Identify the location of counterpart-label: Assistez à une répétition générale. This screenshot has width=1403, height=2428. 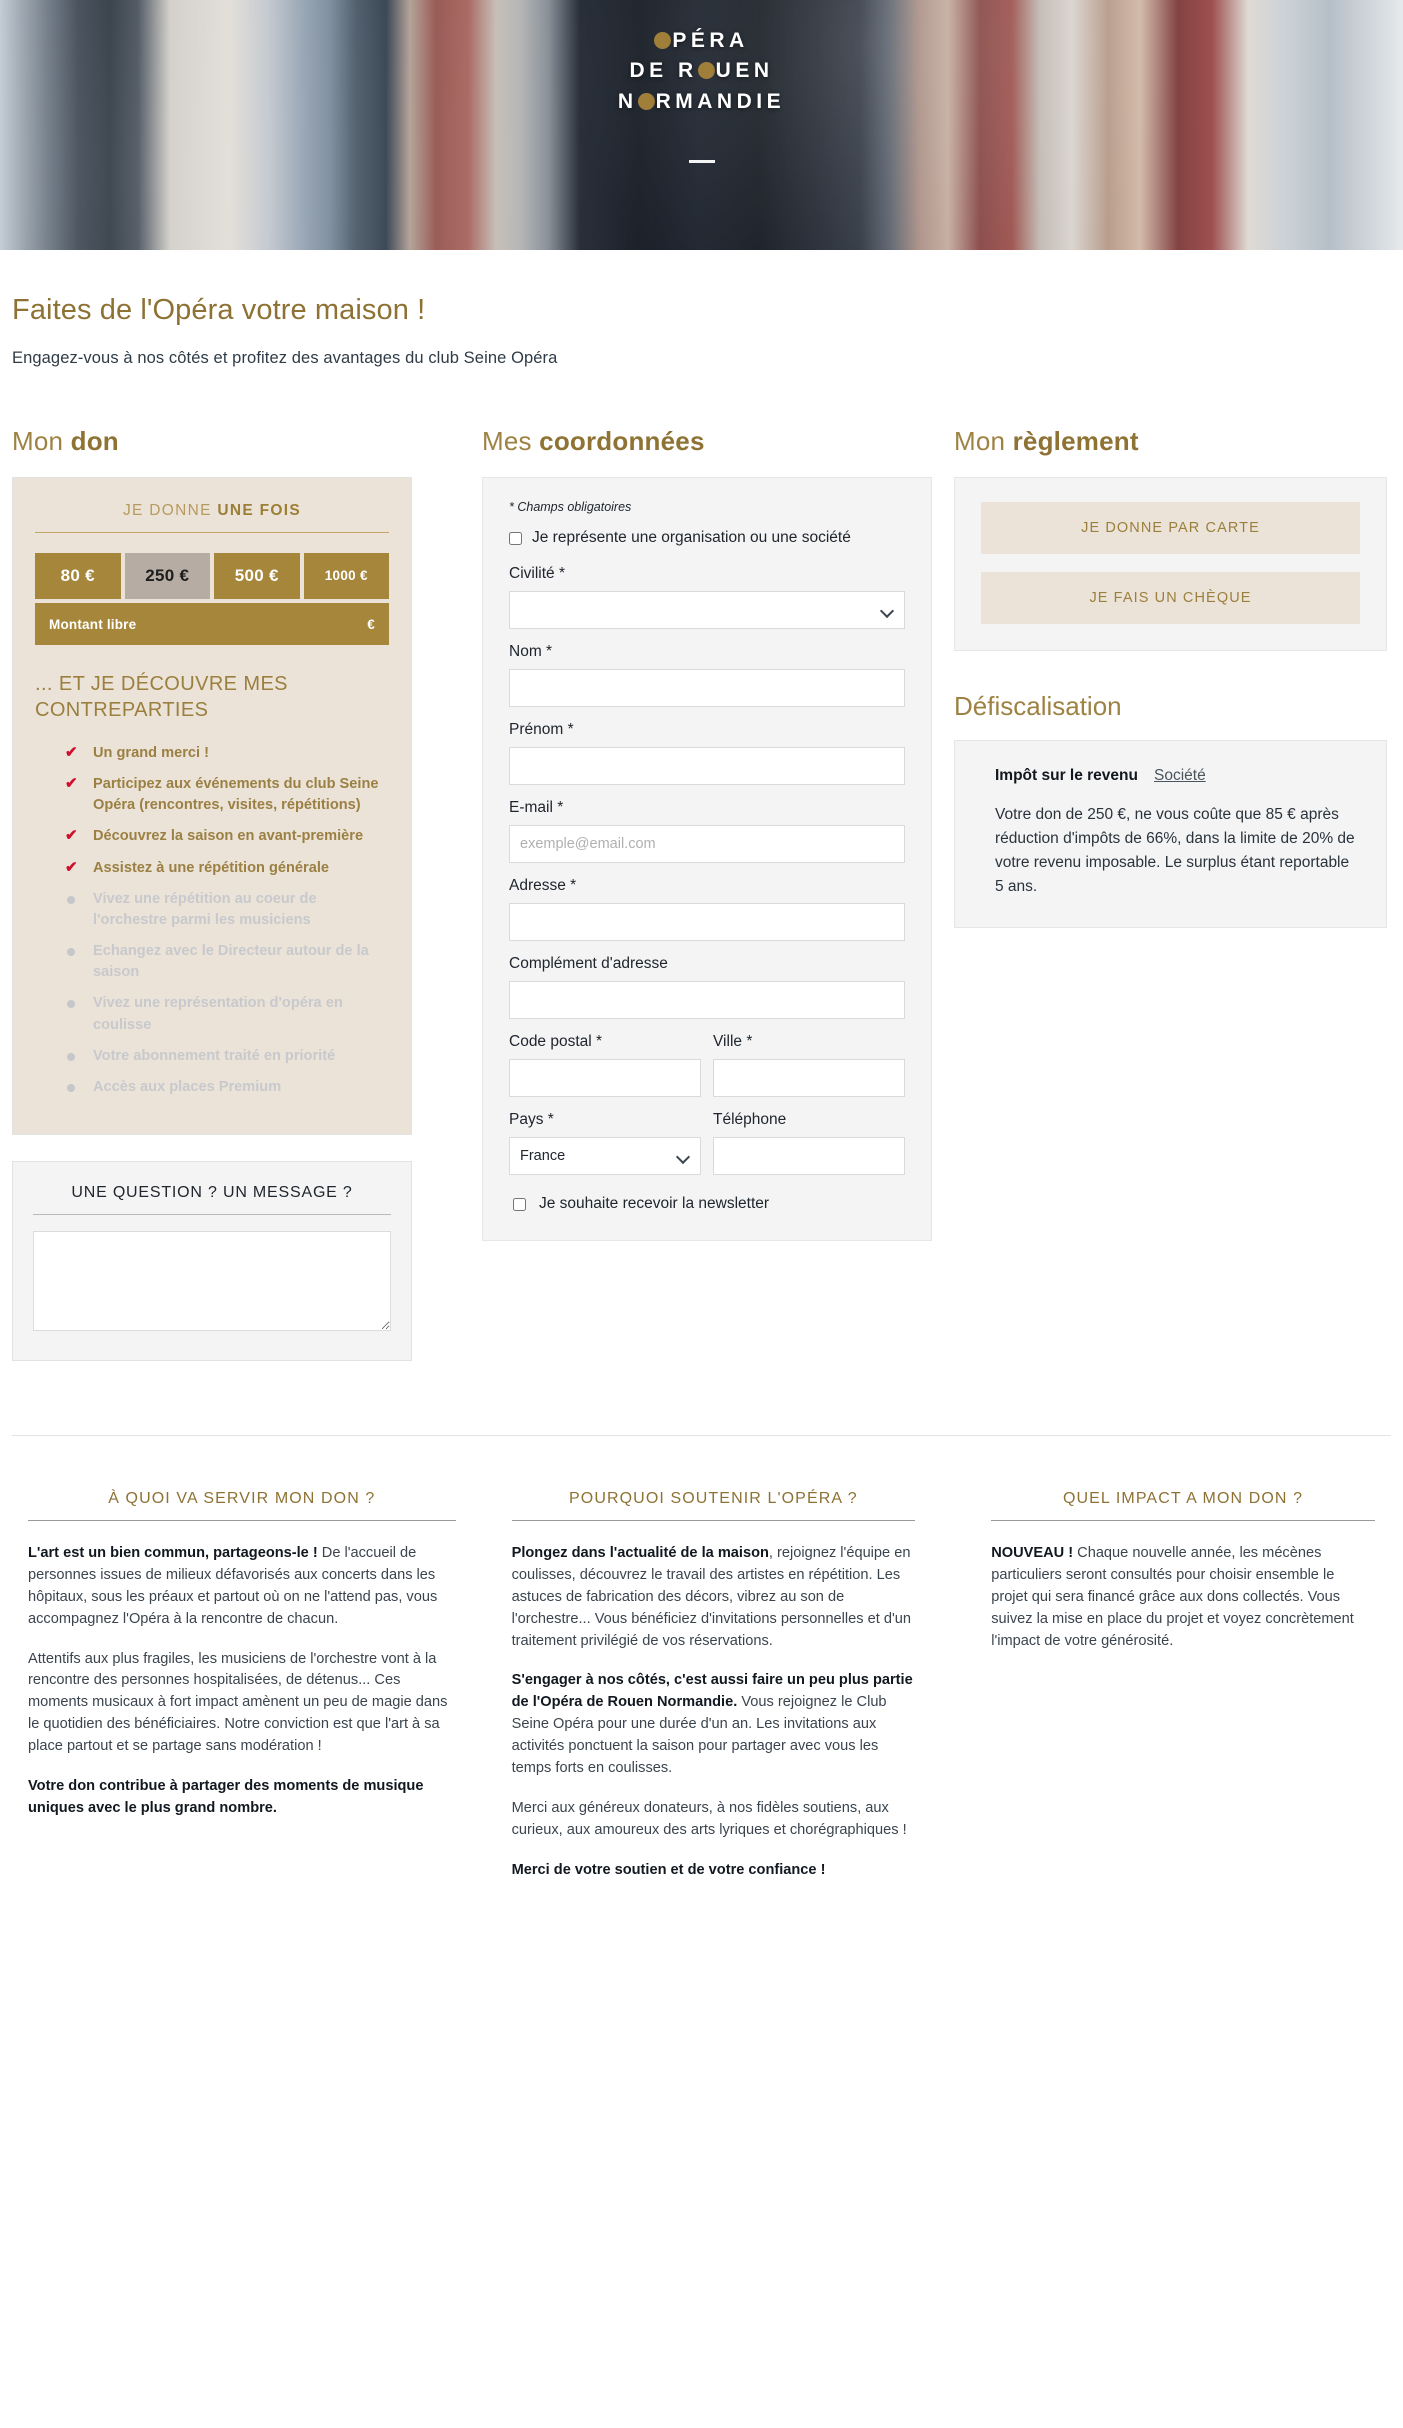
(211, 867).